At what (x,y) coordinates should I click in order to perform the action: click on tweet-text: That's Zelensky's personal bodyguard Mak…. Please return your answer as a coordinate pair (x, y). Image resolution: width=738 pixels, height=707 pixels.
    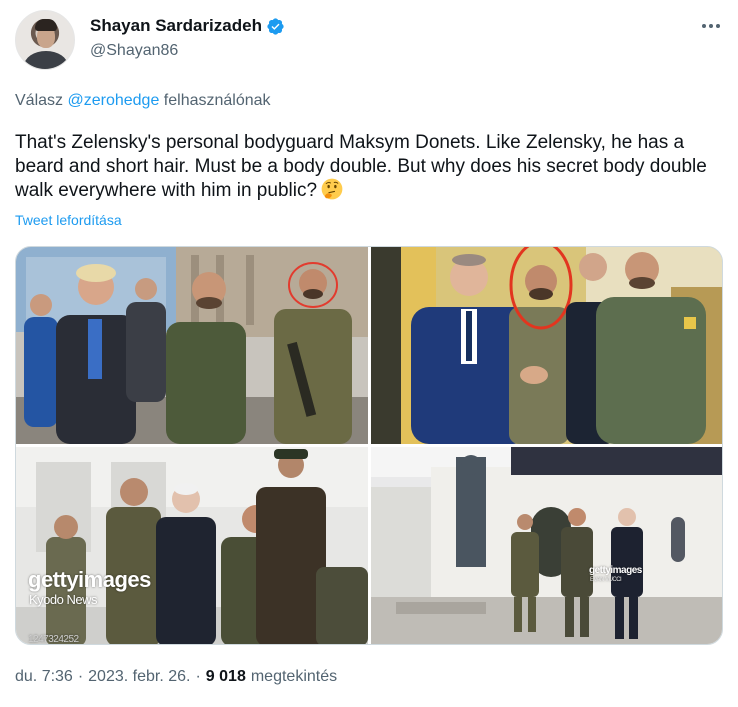
    Looking at the image, I should click on (370, 167).